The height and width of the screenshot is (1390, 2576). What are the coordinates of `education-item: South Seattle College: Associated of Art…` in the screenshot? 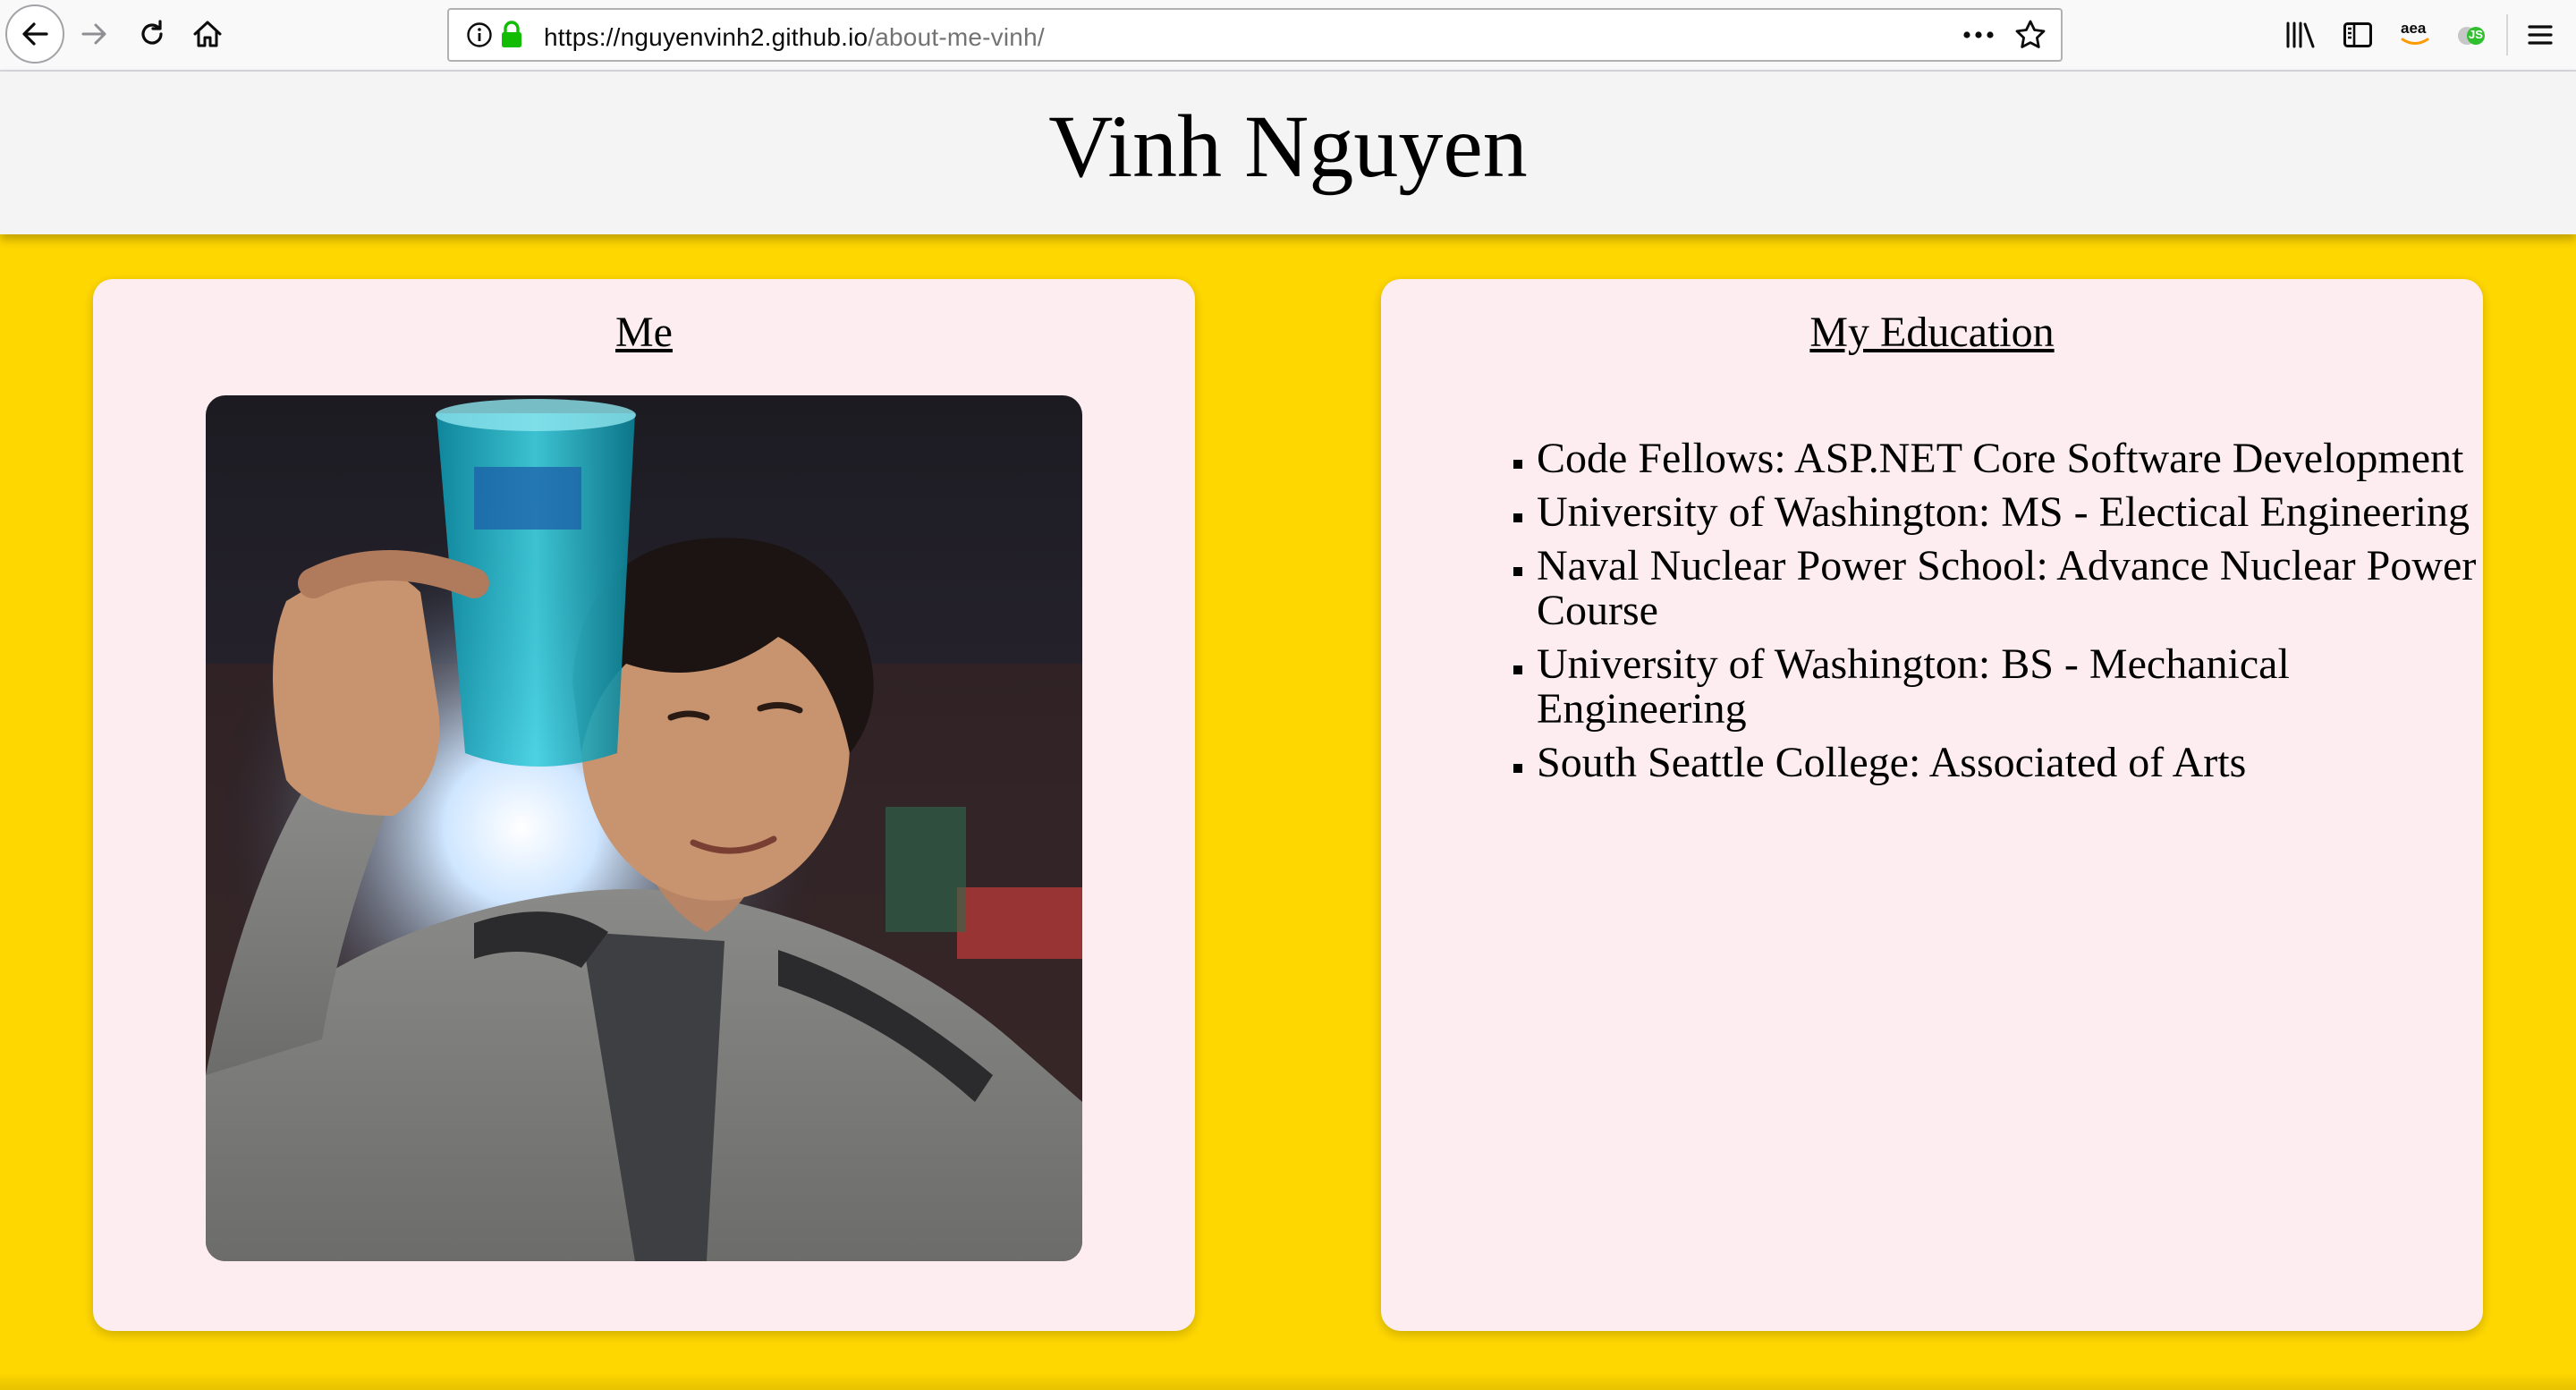 It's located at (2011, 763).